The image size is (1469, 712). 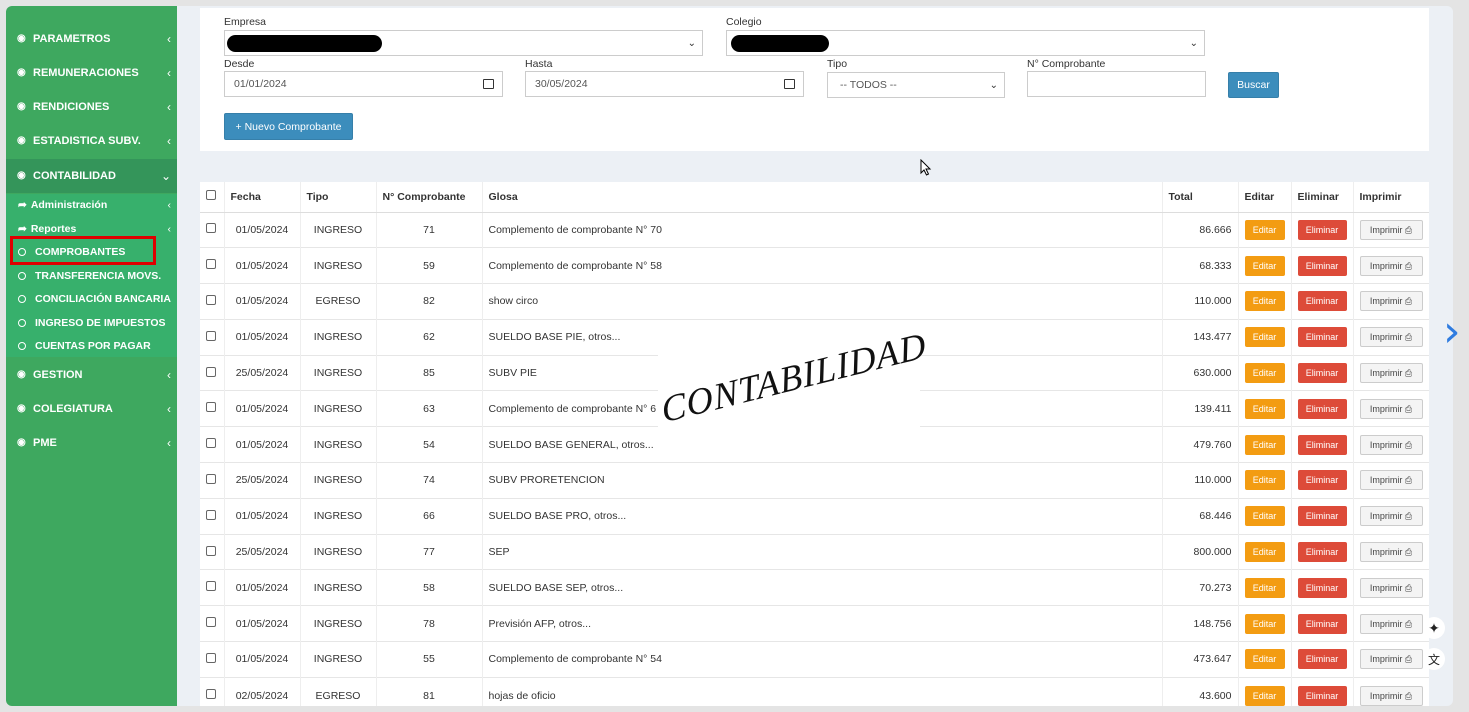 What do you see at coordinates (91, 205) in the screenshot?
I see `sidebar-sub-administracion: ➦ Administración ‹` at bounding box center [91, 205].